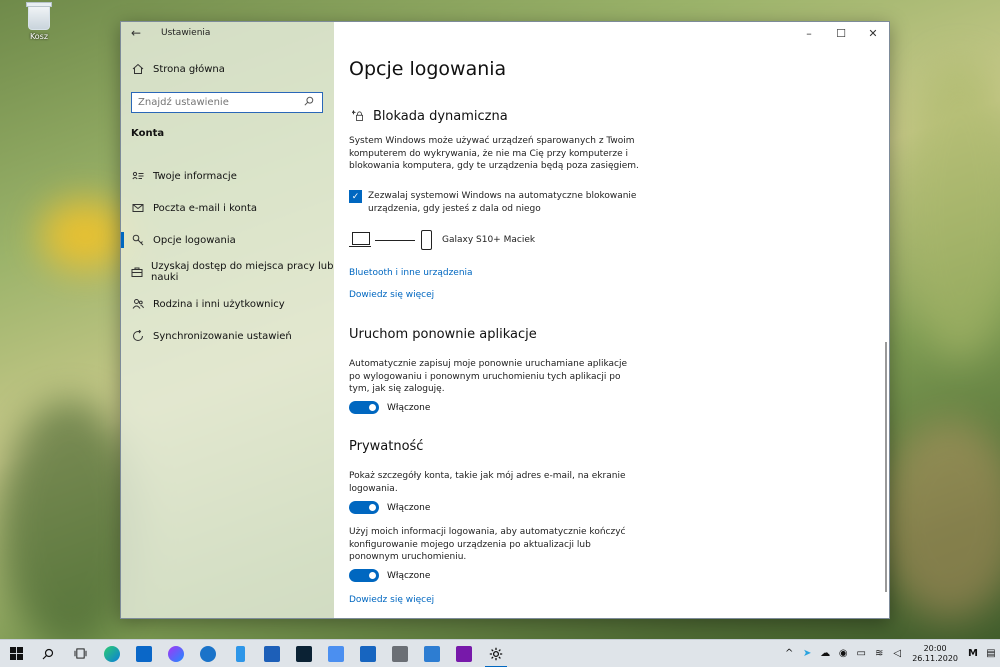 The width and height of the screenshot is (1000, 667). I want to click on privacy-account-toggle-row: Włączone, so click(389, 507).